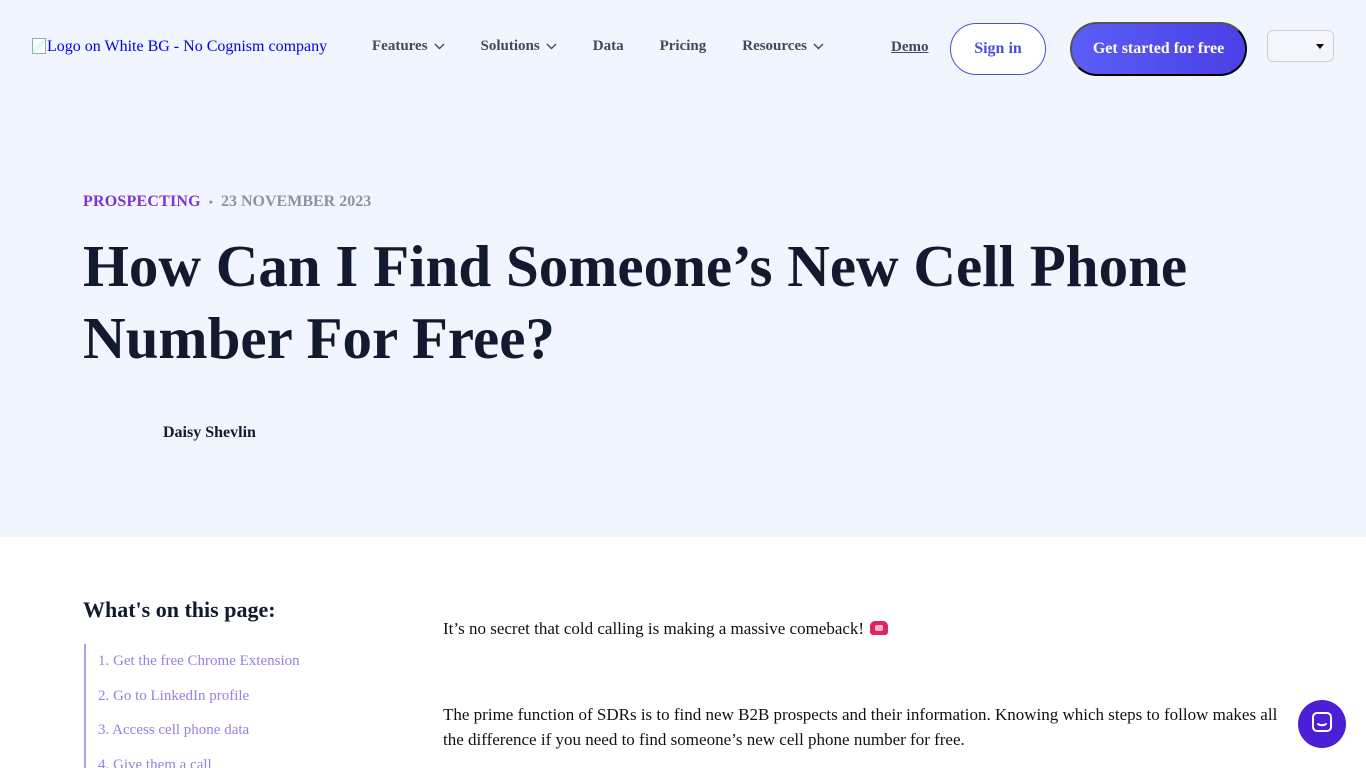  Describe the element at coordinates (187, 46) in the screenshot. I see `logo-alt-text: Logo on White BG - No Cognism company` at that location.